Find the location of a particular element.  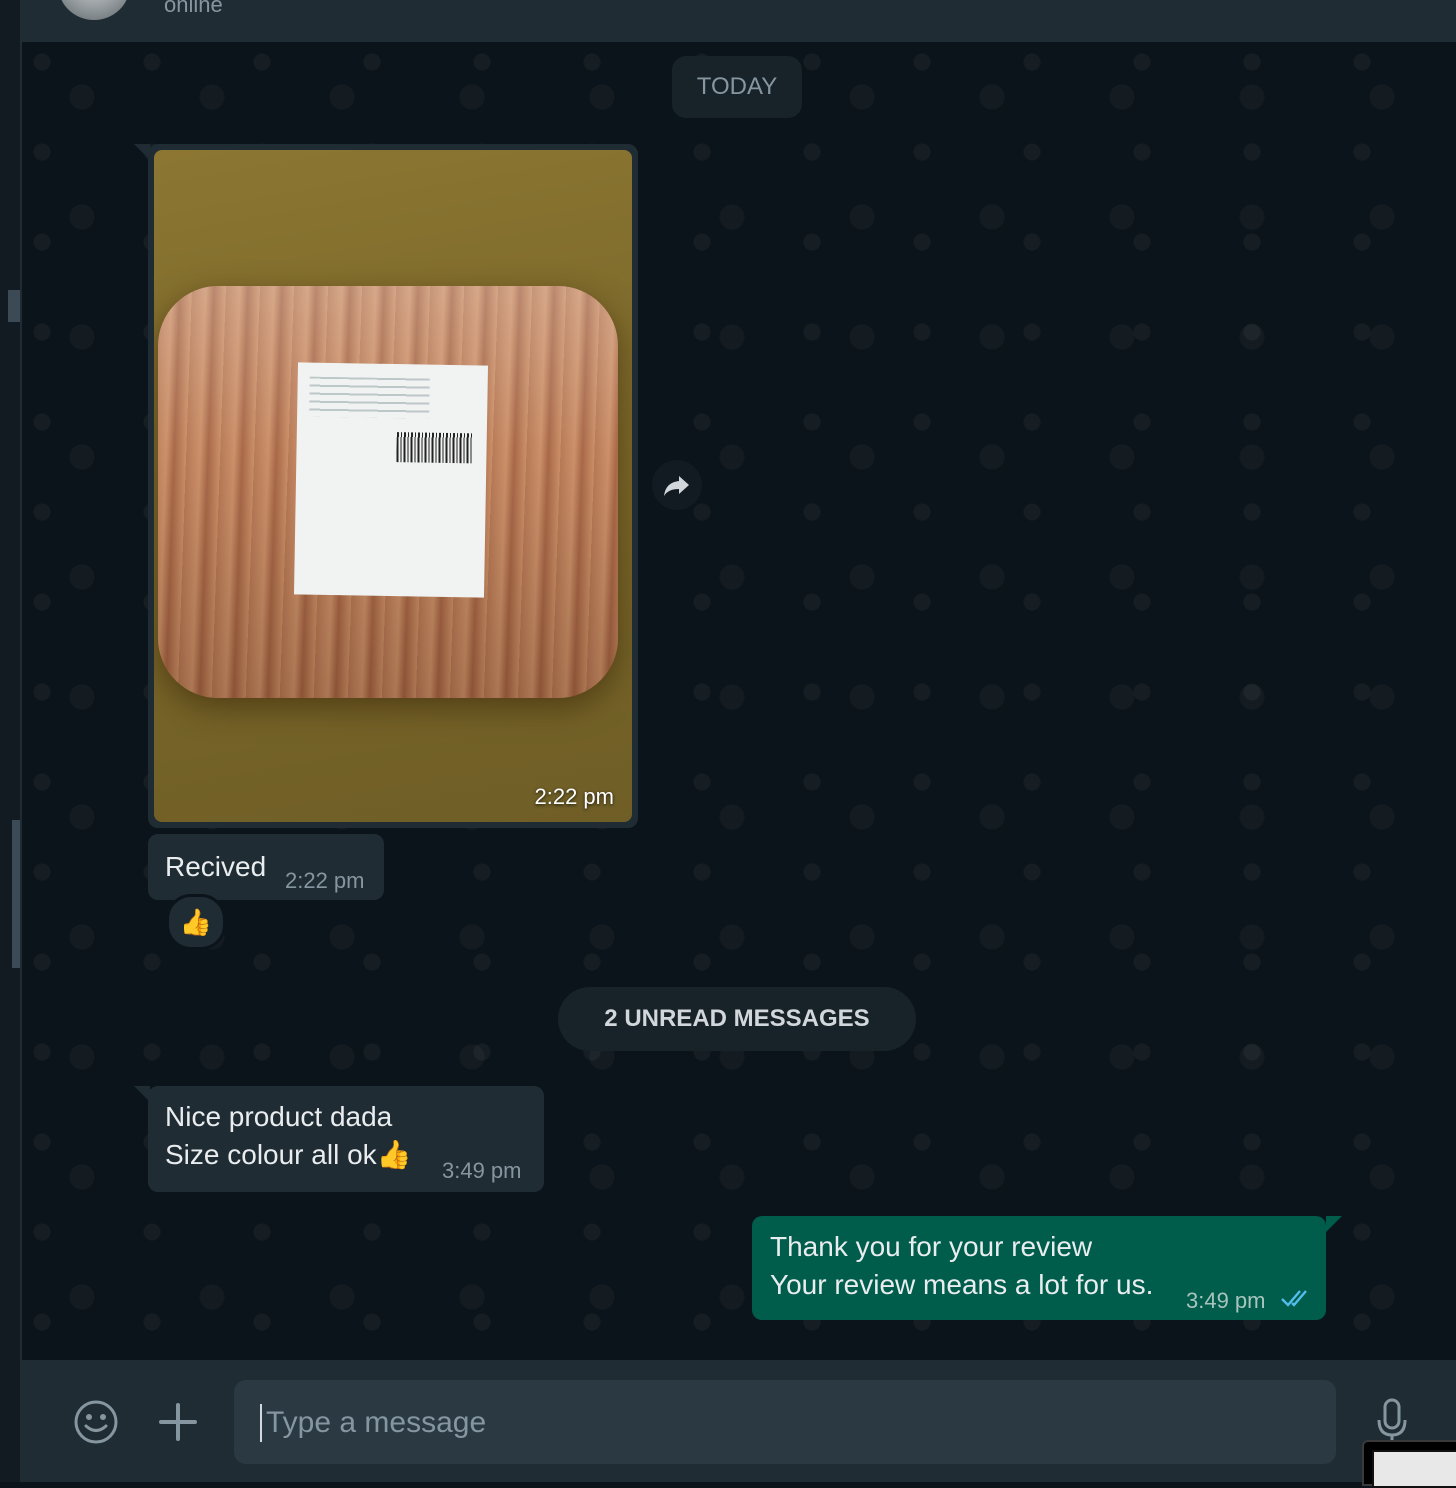

message-line: Size colour all ok👍 is located at coordinates (288, 1154).